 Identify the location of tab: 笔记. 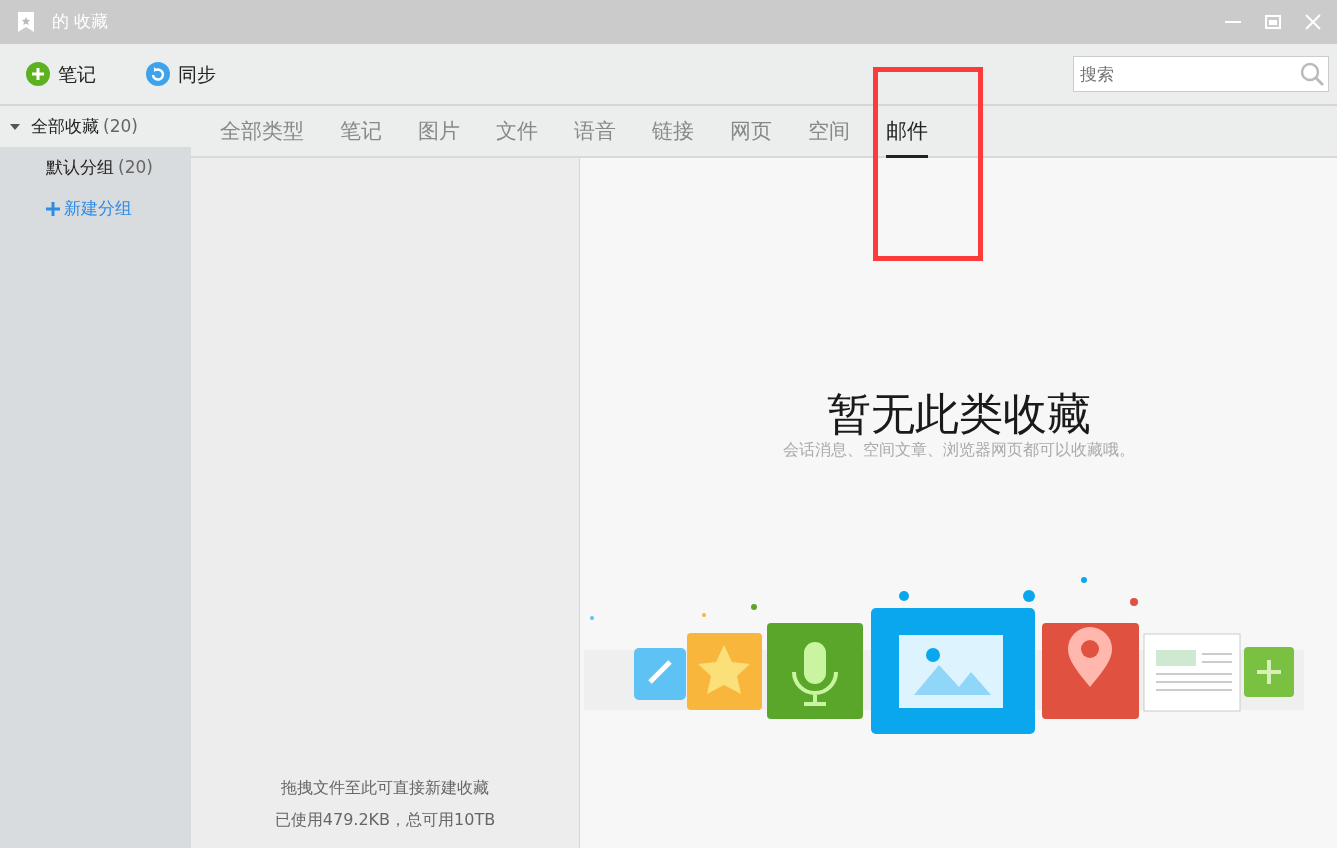
(361, 133).